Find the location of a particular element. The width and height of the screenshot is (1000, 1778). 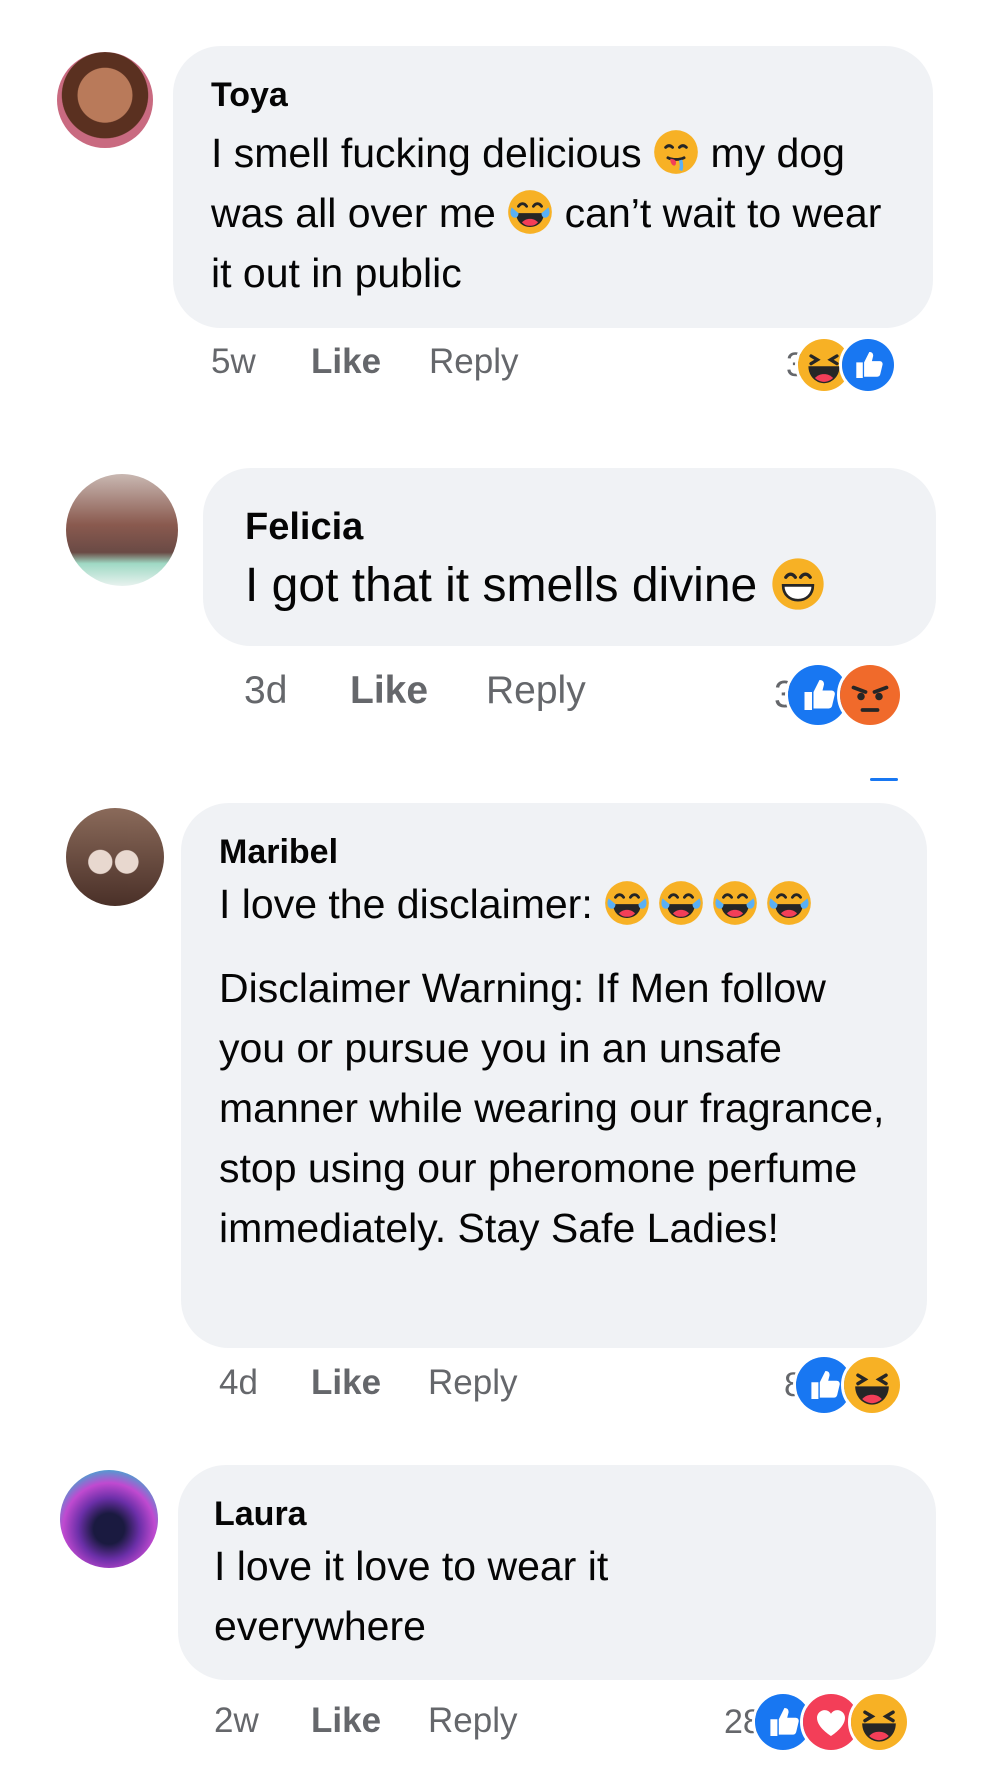

comment-actions: 2w Like Reply is located at coordinates (365, 1721).